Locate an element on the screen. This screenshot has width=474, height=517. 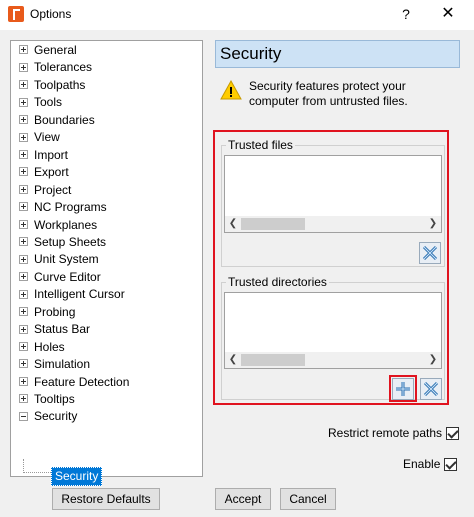
cancel-button: Cancel is located at coordinates (308, 499).